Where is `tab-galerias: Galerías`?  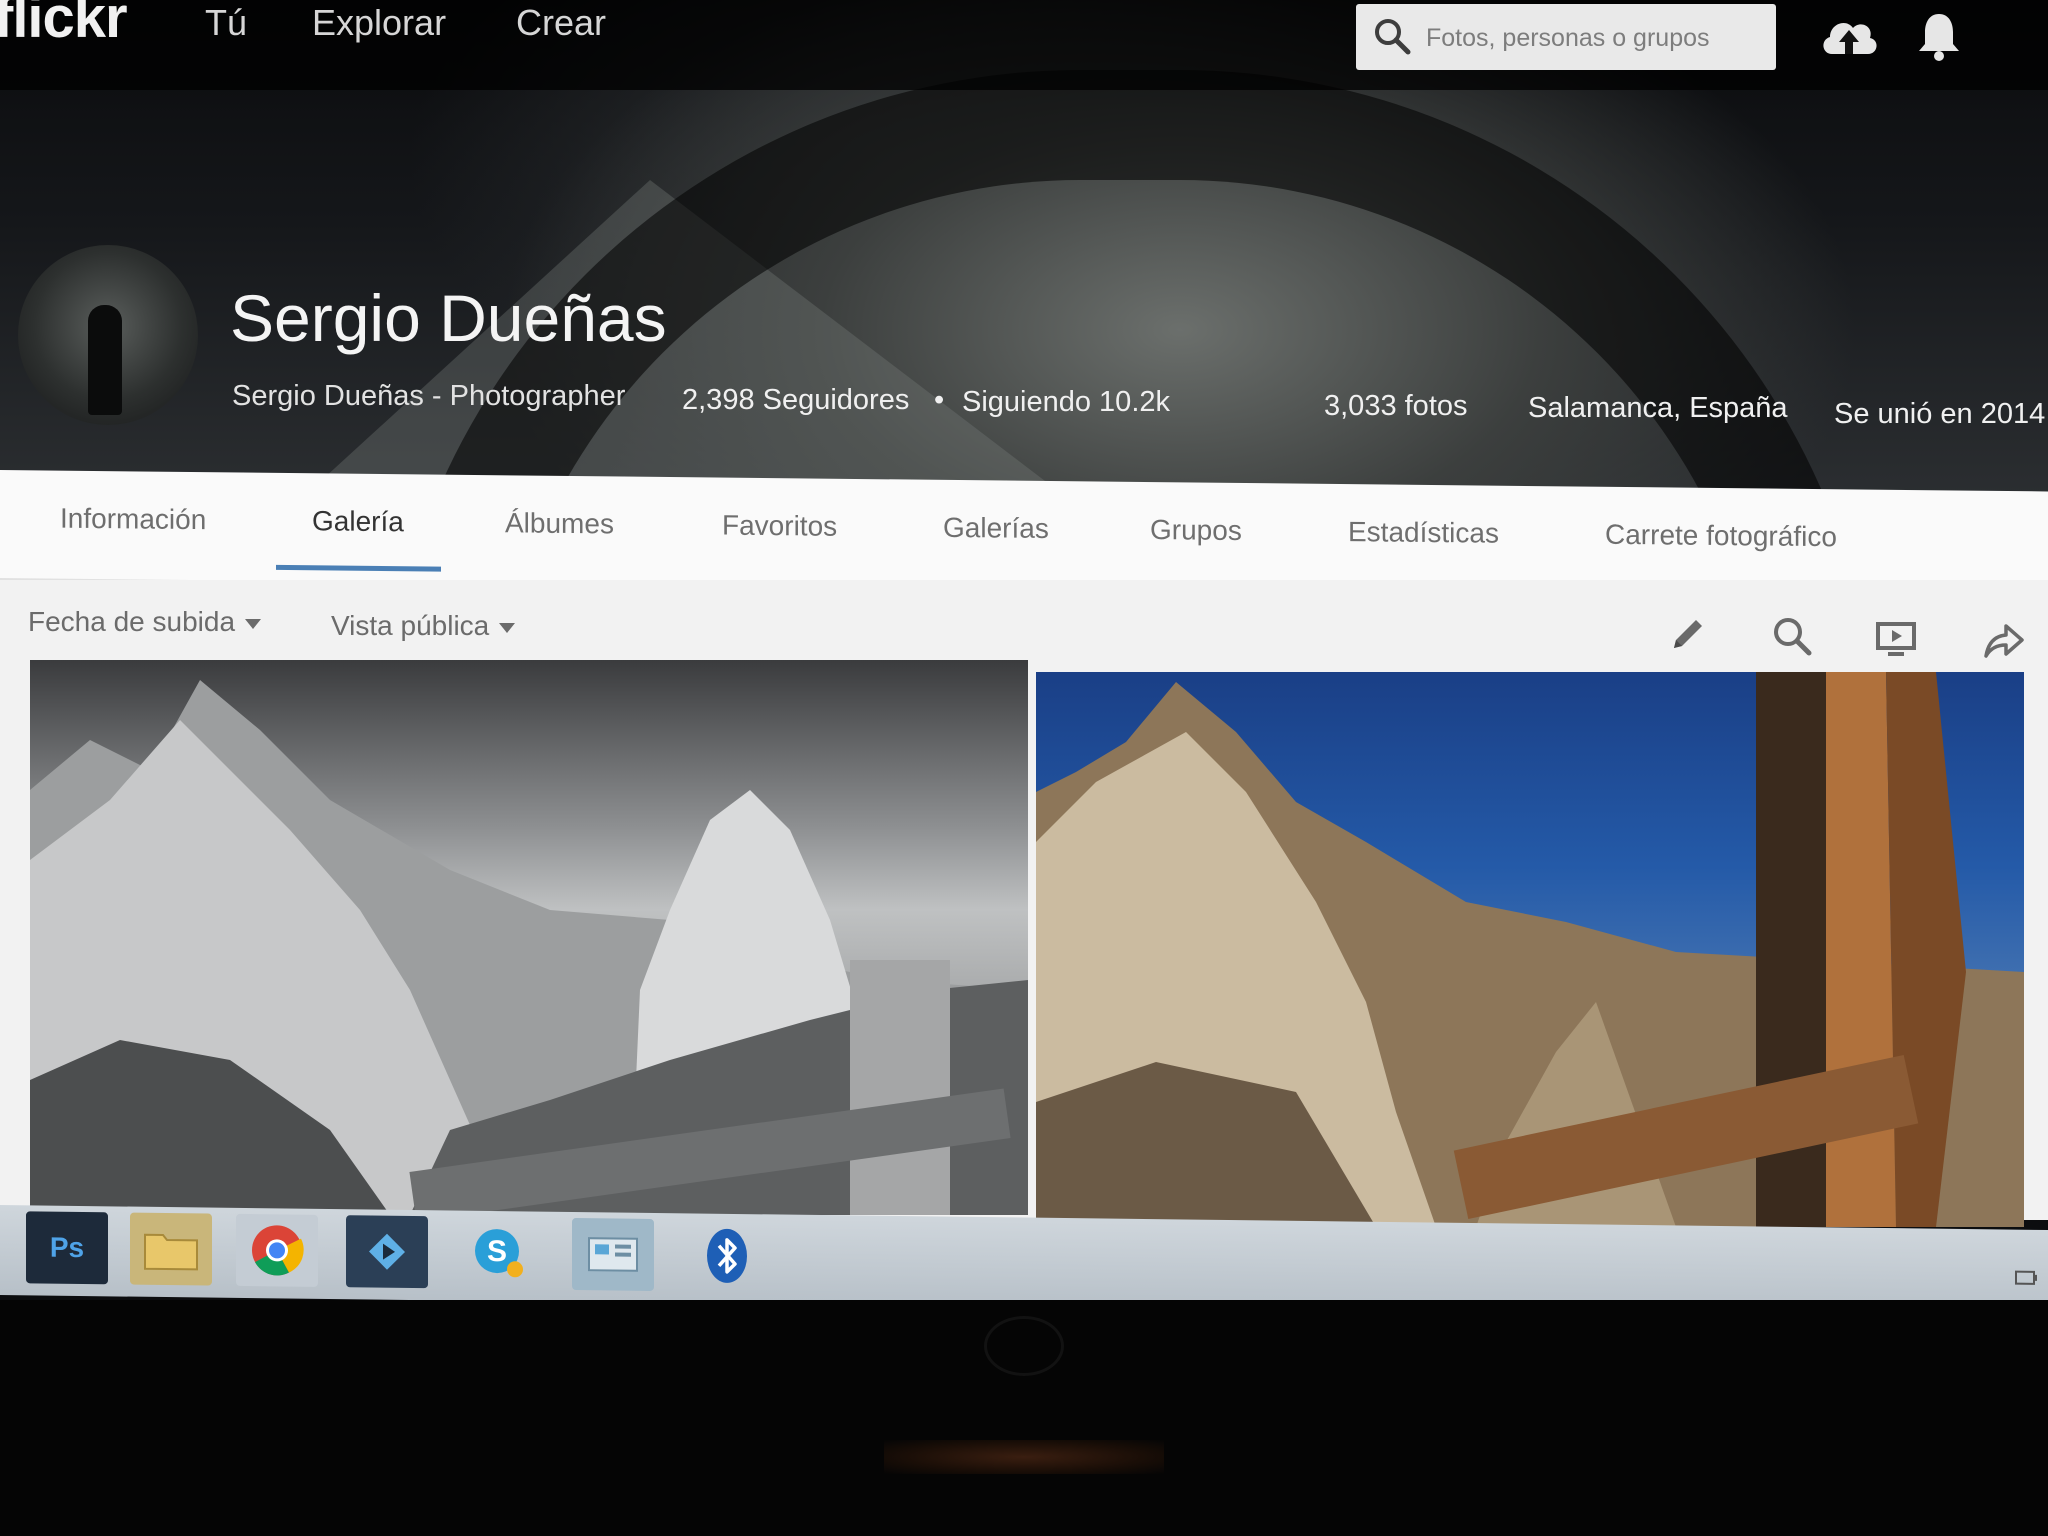
tab-galerias: Galerías is located at coordinates (996, 528).